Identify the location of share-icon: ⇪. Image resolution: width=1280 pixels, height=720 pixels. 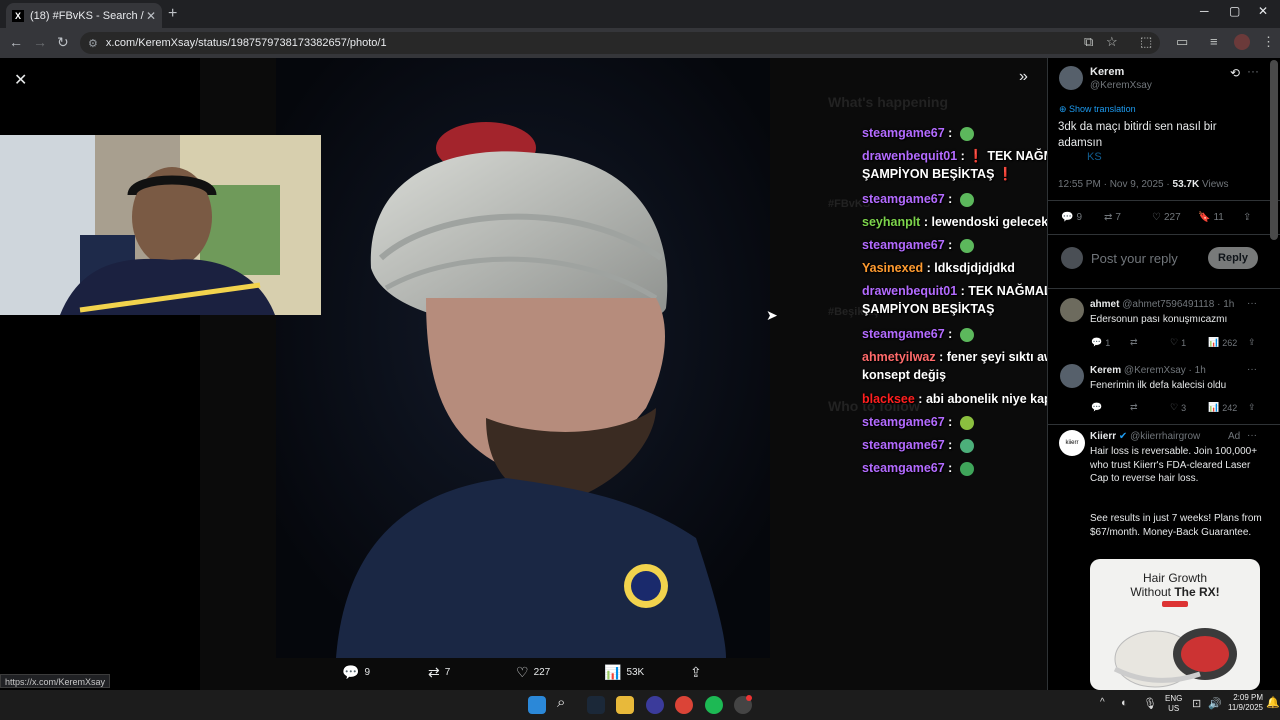
(1252, 342).